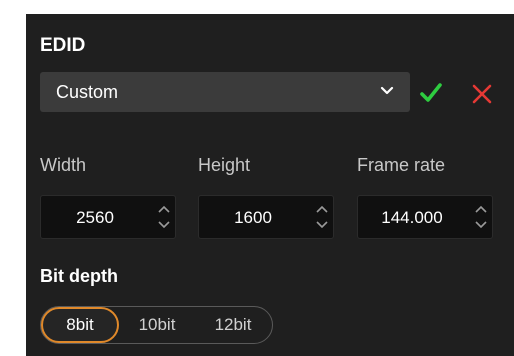 The width and height of the screenshot is (514, 356). I want to click on section-title: EDID, so click(63, 45).